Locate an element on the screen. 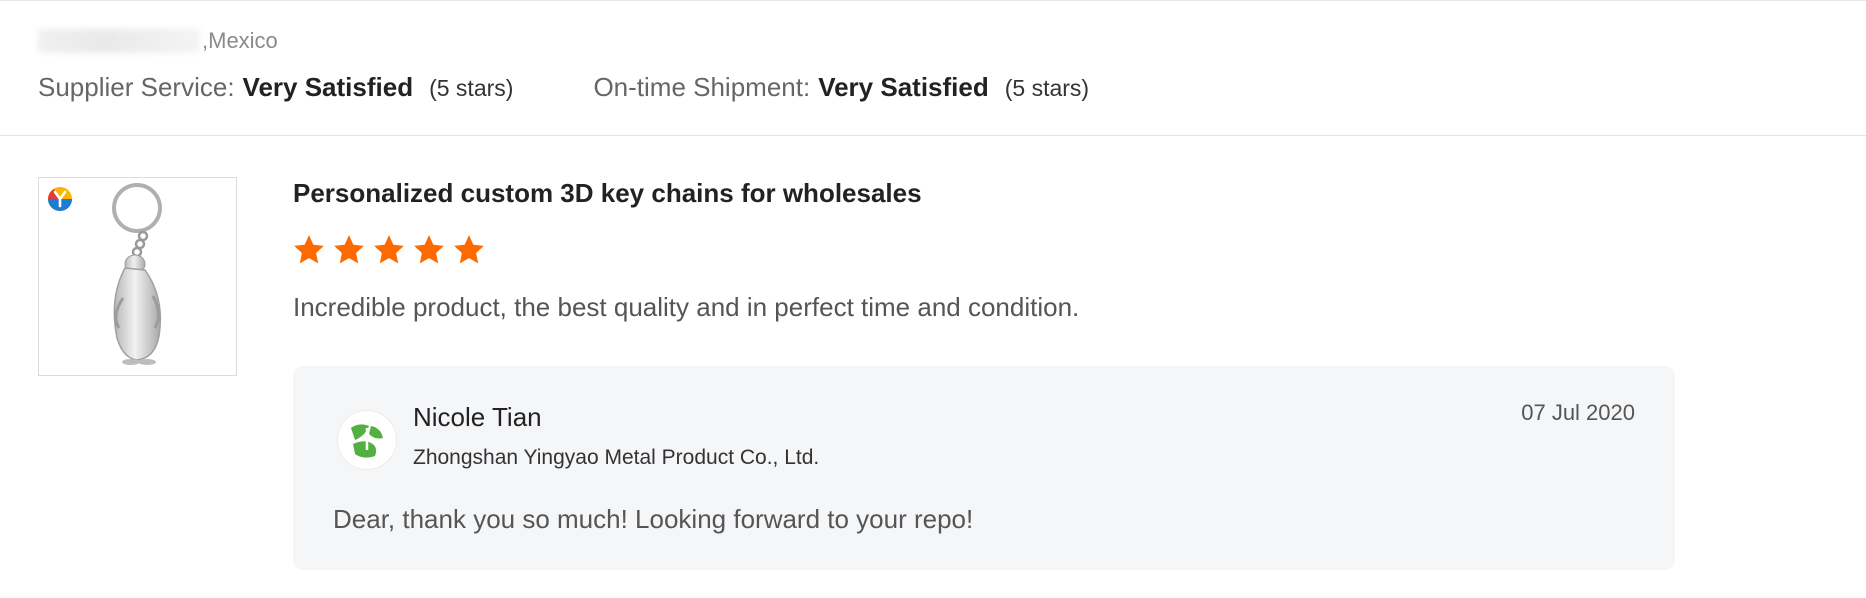 The image size is (1866, 598). reply-date: 07 Jul 2020 is located at coordinates (1578, 412).